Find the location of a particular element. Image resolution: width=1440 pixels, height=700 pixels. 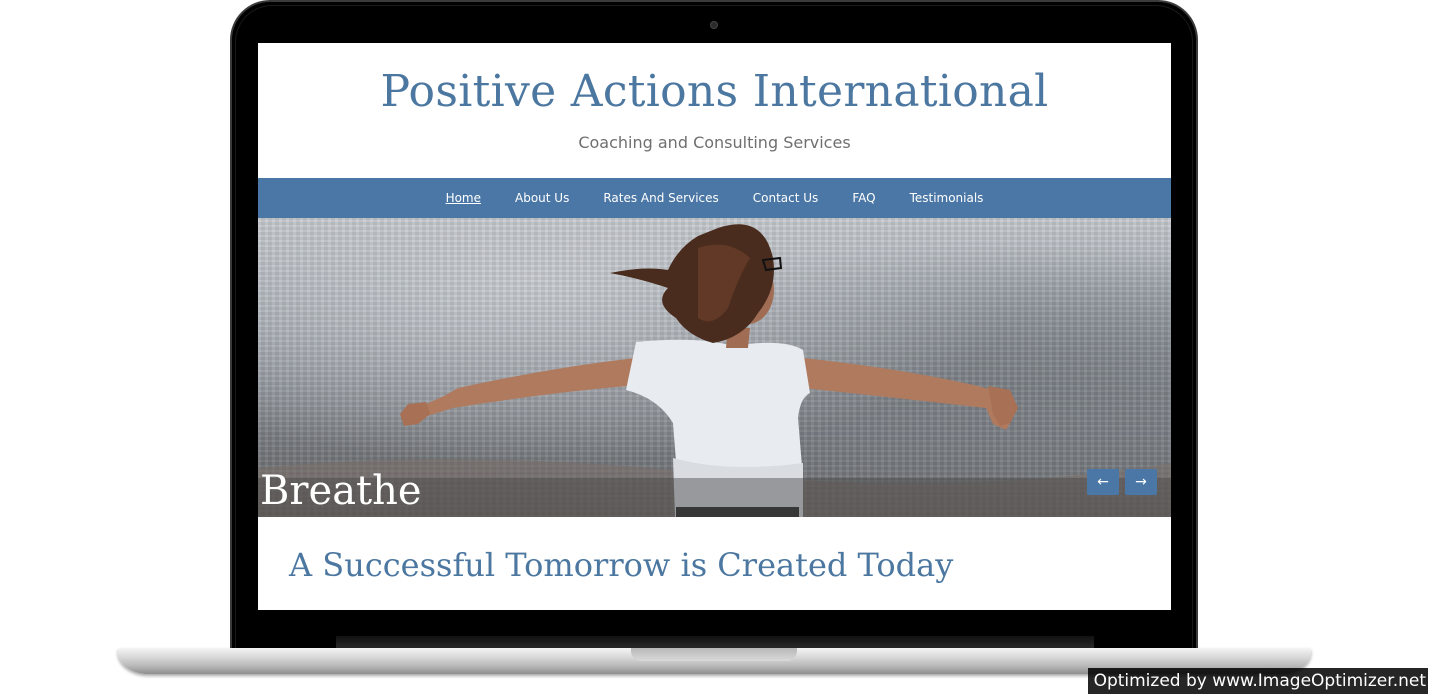

watermark: Optimized by www.ImageOptimizer.net is located at coordinates (1257, 681).